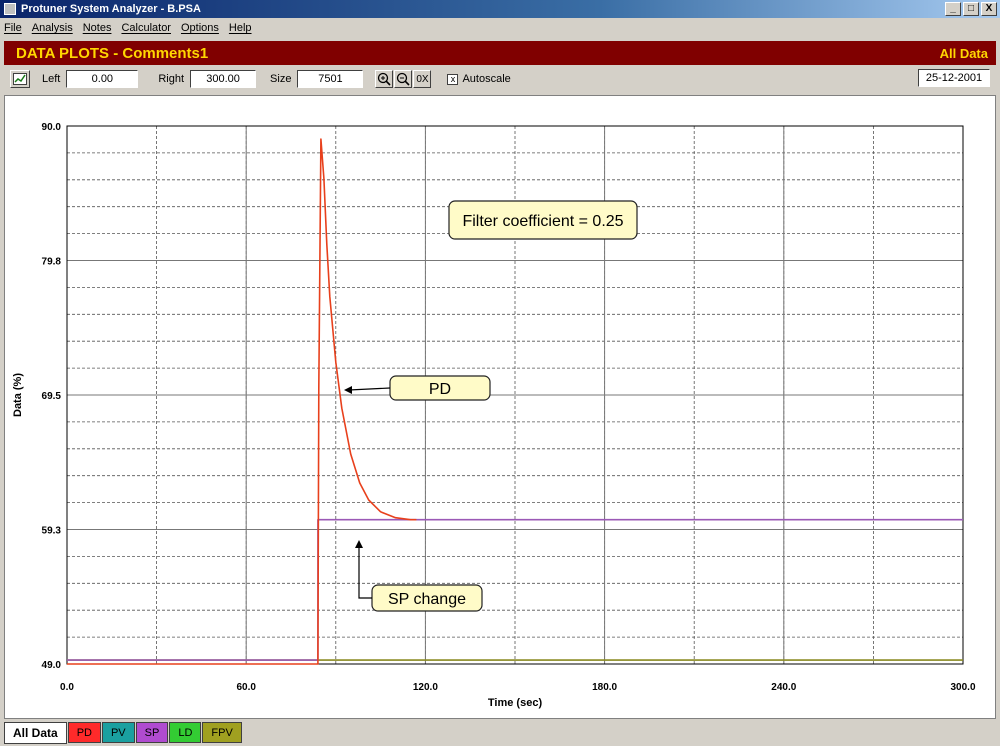 The height and width of the screenshot is (746, 1000). Describe the element at coordinates (67, 687) in the screenshot. I see `x-tick-label: 0.0` at that location.